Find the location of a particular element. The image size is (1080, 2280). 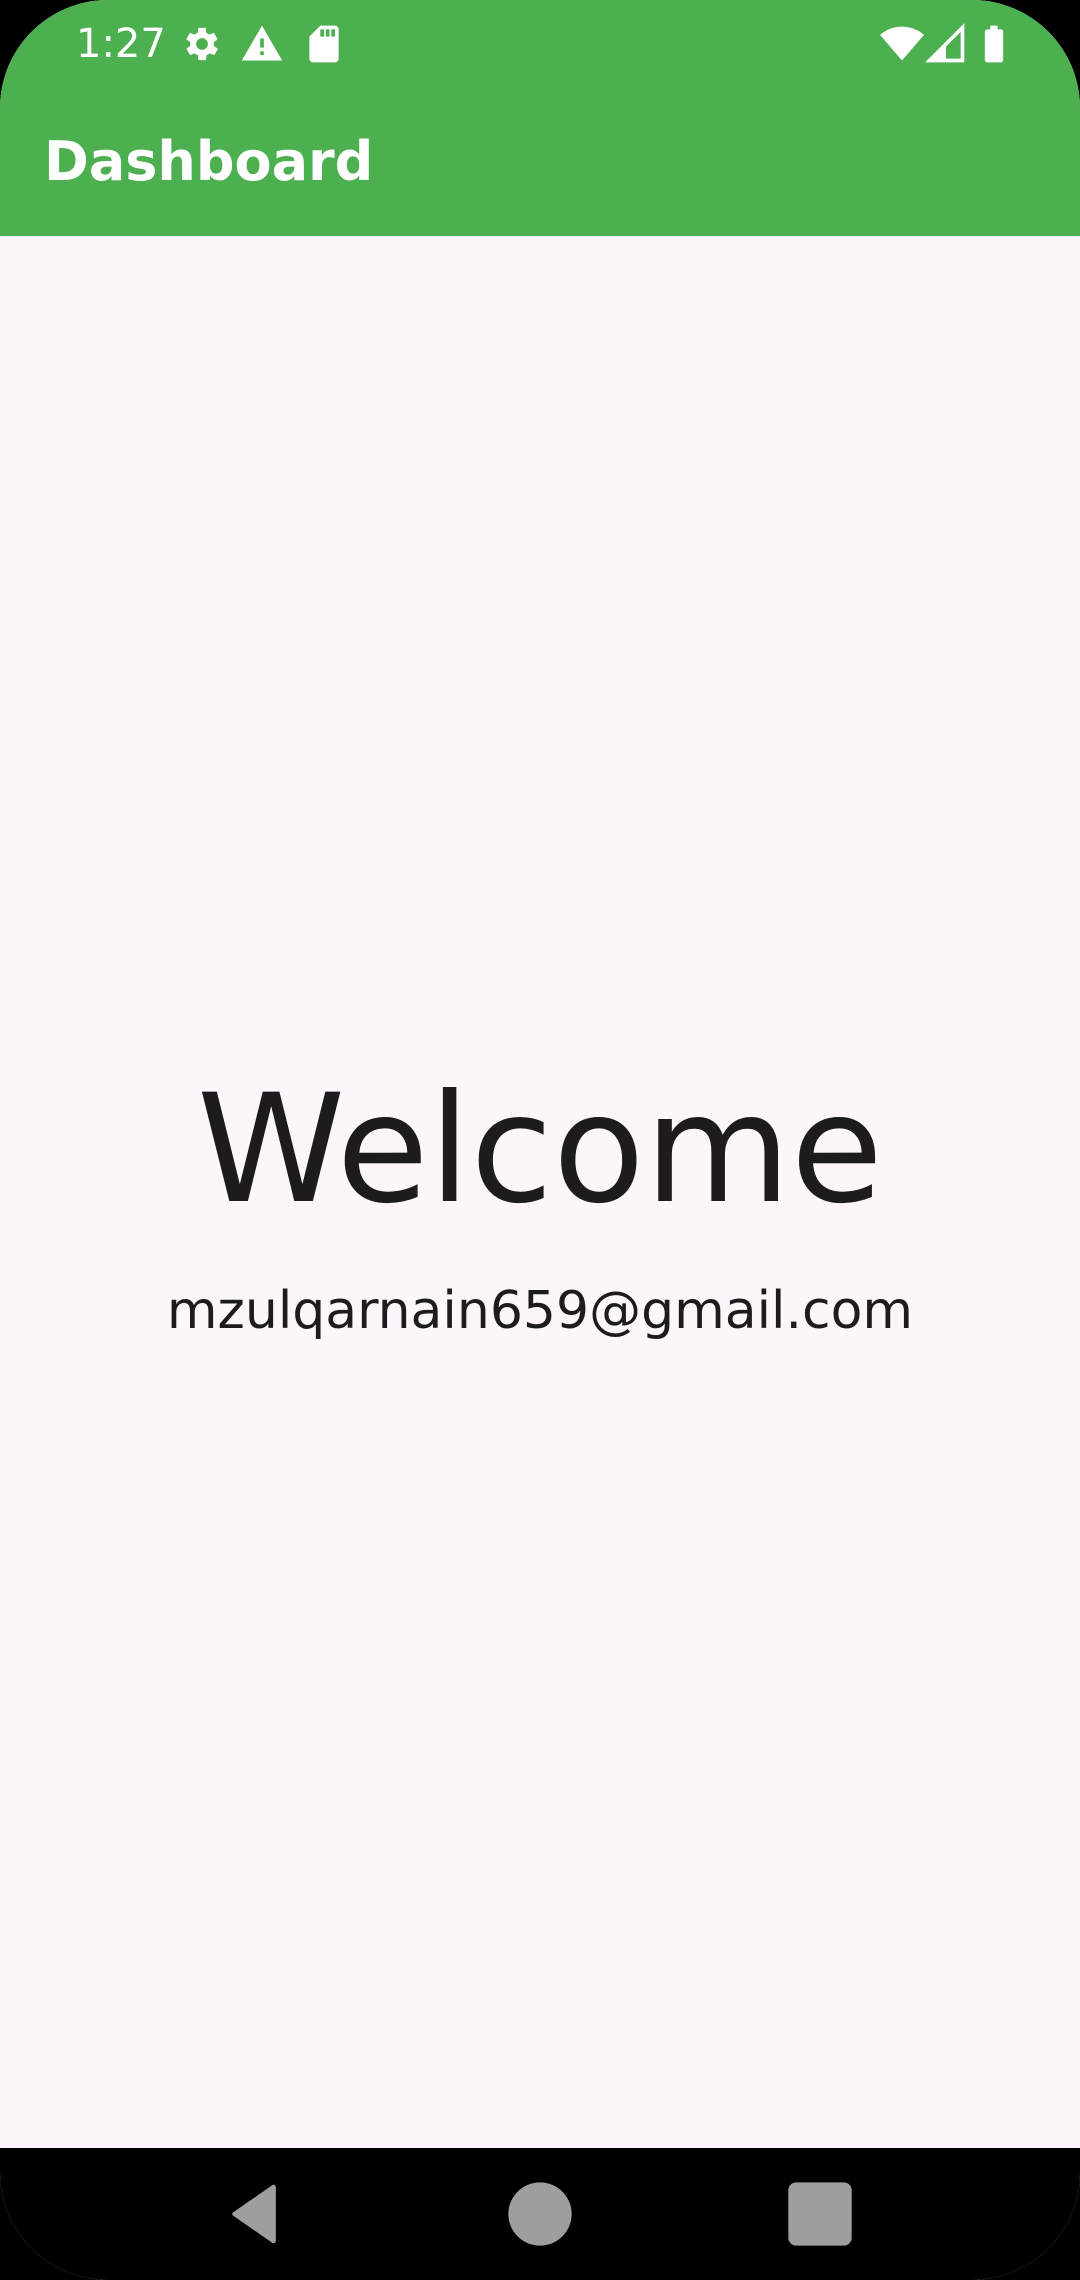

sd-card-icon is located at coordinates (324, 44).